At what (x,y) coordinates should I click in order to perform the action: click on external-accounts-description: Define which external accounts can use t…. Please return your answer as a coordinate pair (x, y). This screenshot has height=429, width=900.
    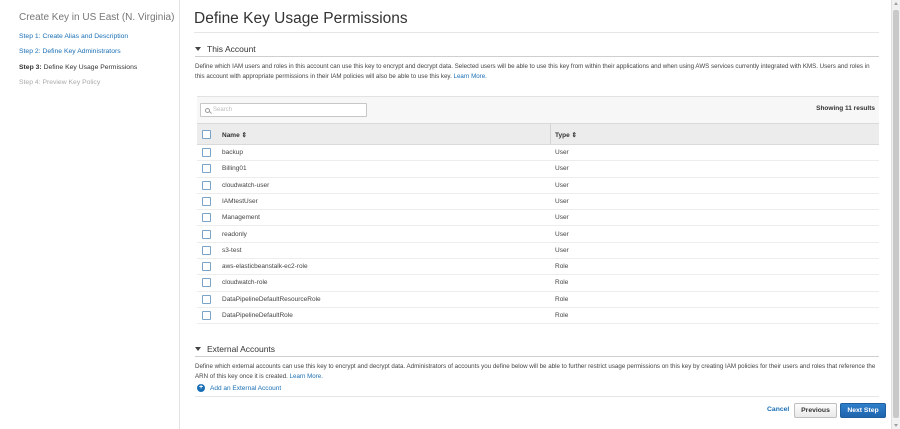
    Looking at the image, I should click on (537, 372).